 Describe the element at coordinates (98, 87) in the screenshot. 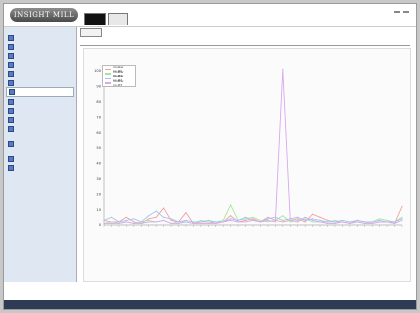

I see `y-tick-label: 90` at that location.